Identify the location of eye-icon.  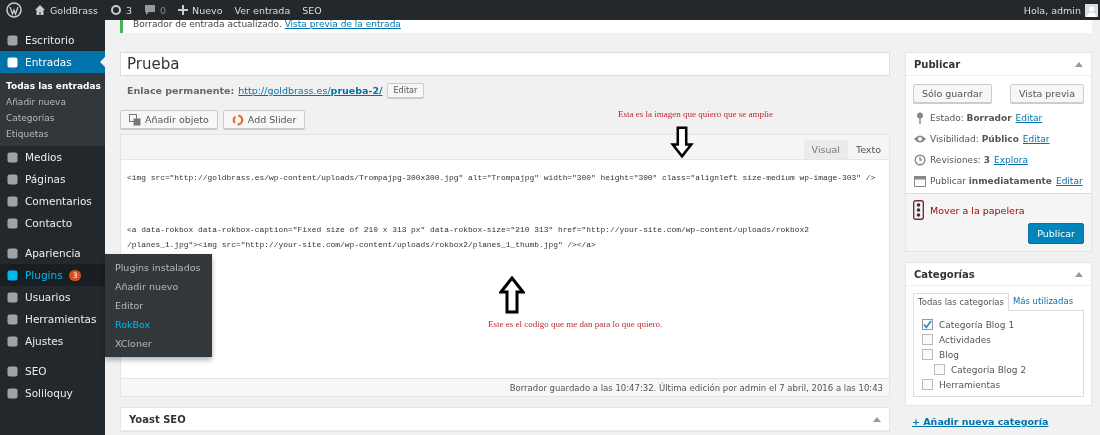
(920, 138).